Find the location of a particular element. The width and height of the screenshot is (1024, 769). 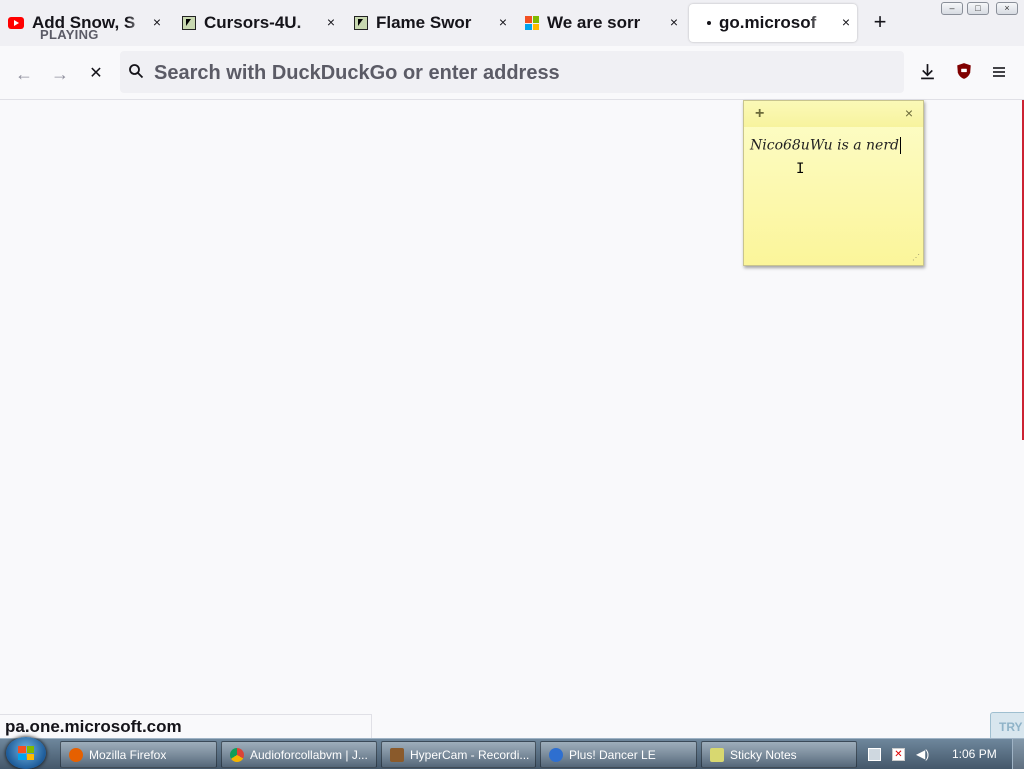

tab-flame-sword: Flame Swor × is located at coordinates (434, 23).